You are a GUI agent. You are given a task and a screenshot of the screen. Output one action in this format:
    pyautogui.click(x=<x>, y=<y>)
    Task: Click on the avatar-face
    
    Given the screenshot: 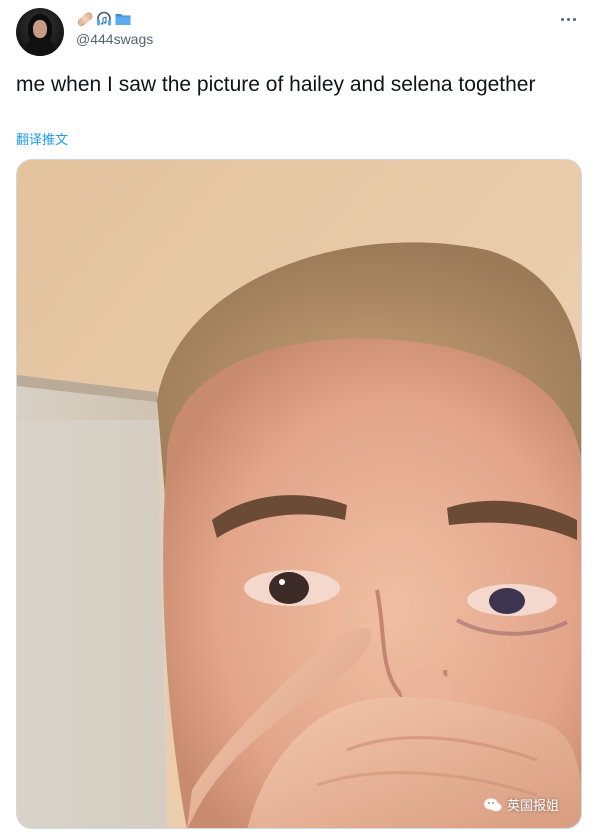 What is the action you would take?
    pyautogui.click(x=40, y=29)
    